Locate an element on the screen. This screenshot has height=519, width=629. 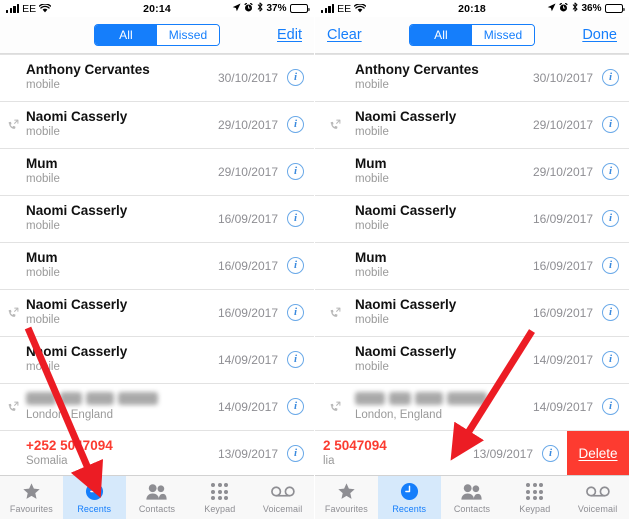
call-log-row-text: +252 5047094 Somalia is located at coordinates (122, 453).